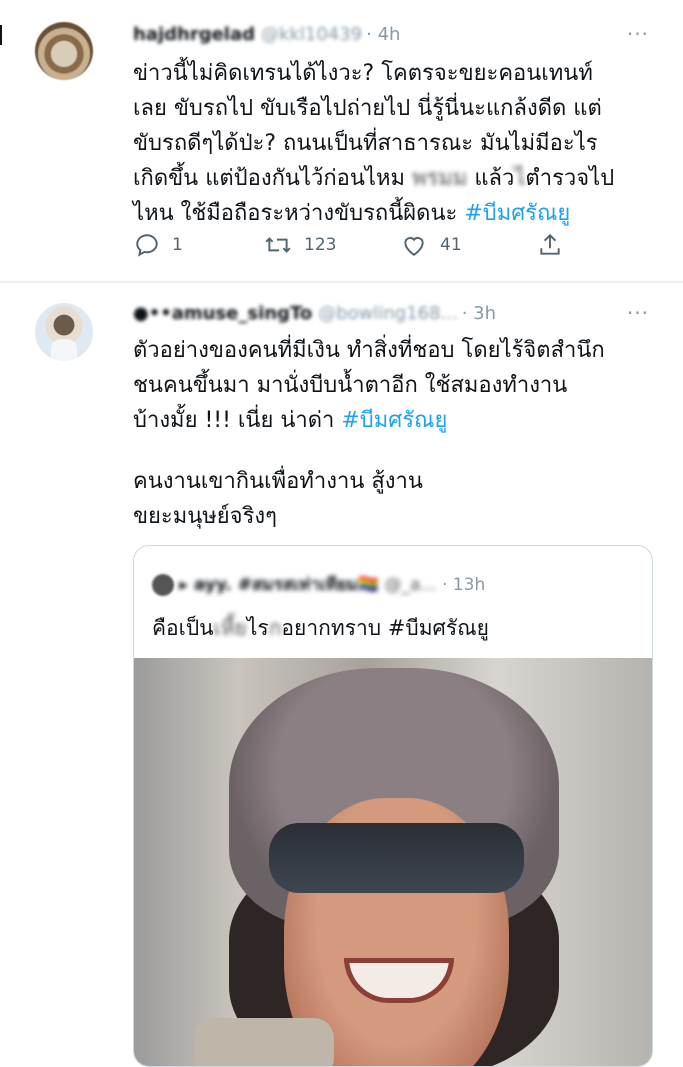 The width and height of the screenshot is (683, 1067). I want to click on quoted-tweet-header: ▸ ayy. #สมรสเท่าเทียม🏳️‍🌈 @_a... · 13h, so click(318, 584).